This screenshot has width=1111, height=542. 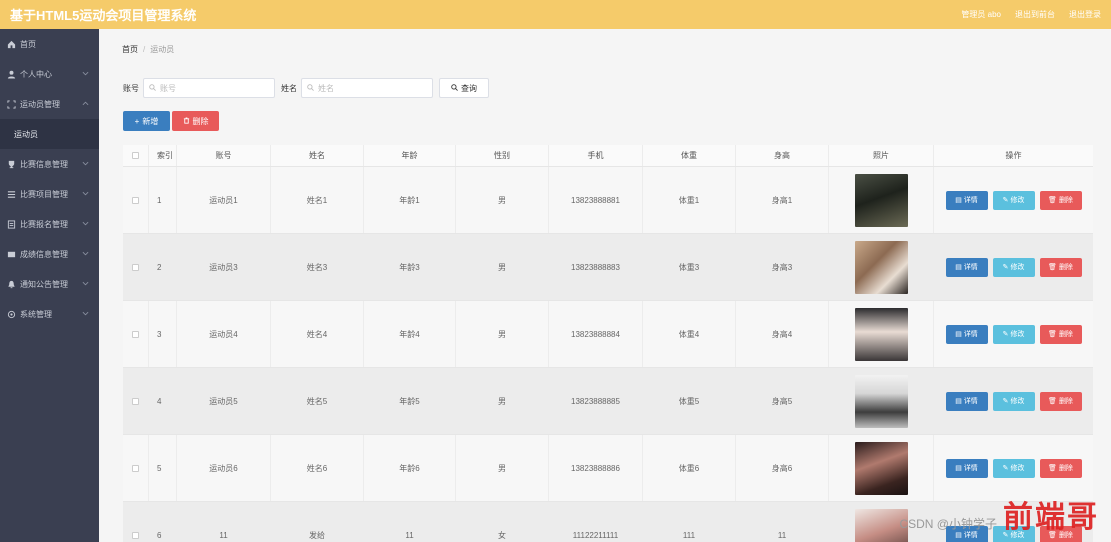 I want to click on header-height: 身高, so click(x=782, y=155).